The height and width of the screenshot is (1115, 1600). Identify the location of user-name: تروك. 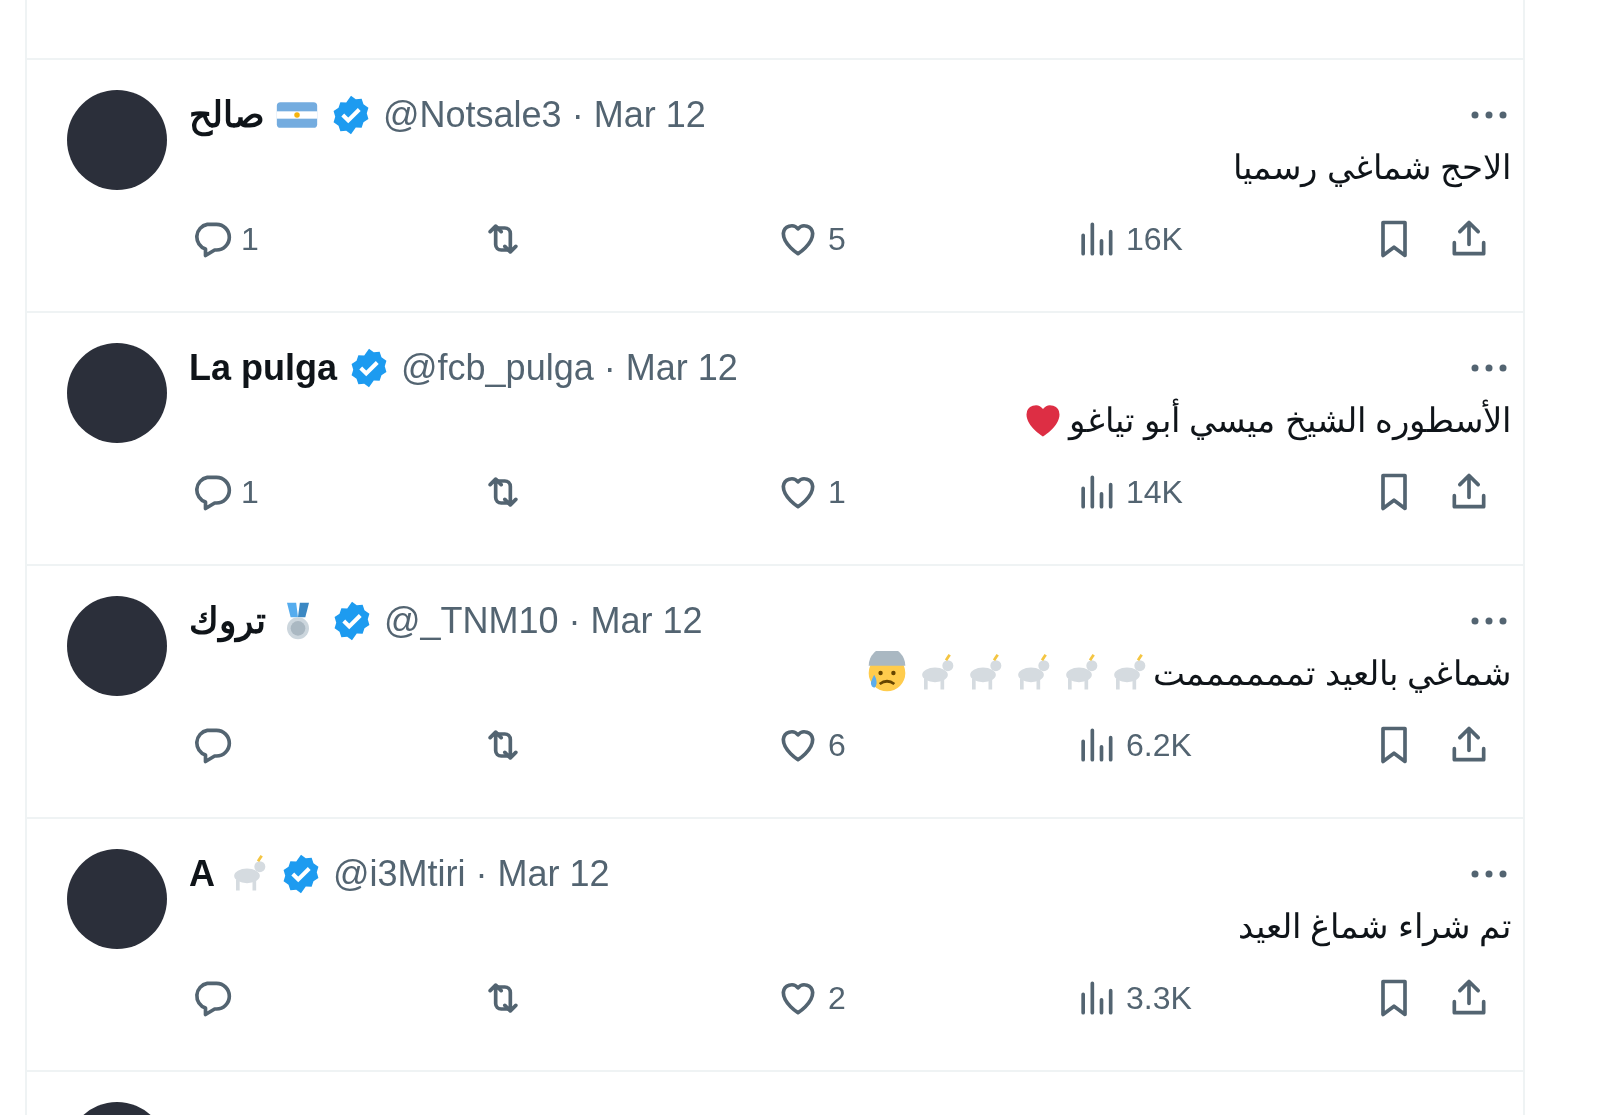
(227, 621).